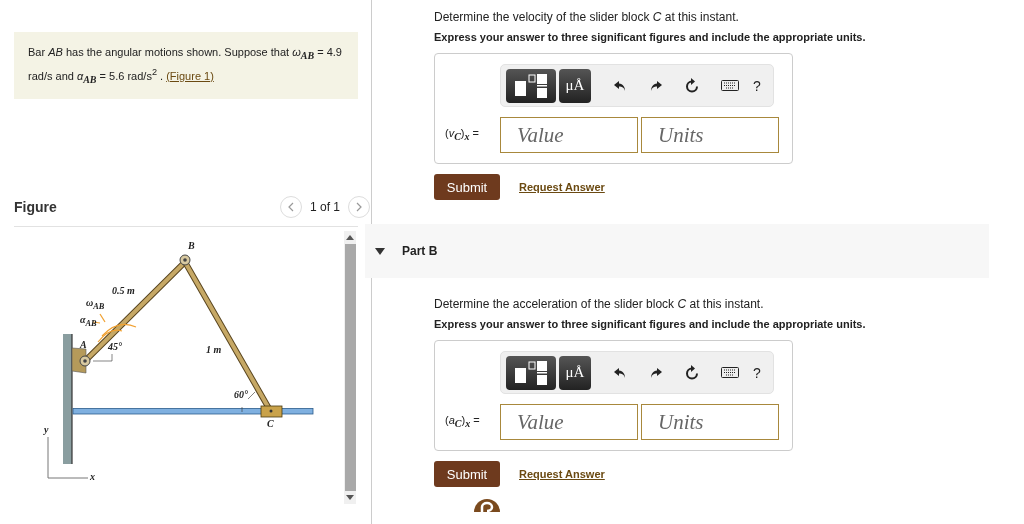  What do you see at coordinates (270, 424) in the screenshot?
I see `figure-label: C` at bounding box center [270, 424].